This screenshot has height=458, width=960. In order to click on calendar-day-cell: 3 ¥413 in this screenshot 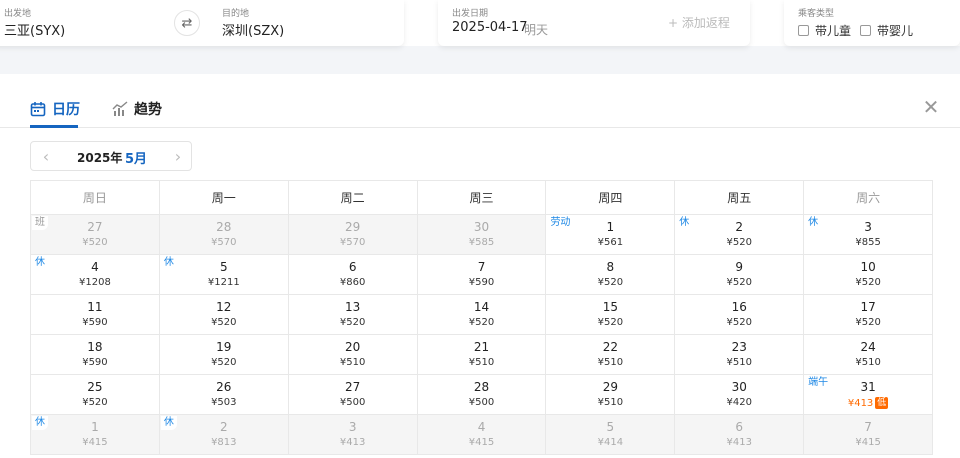, I will do `click(353, 435)`.